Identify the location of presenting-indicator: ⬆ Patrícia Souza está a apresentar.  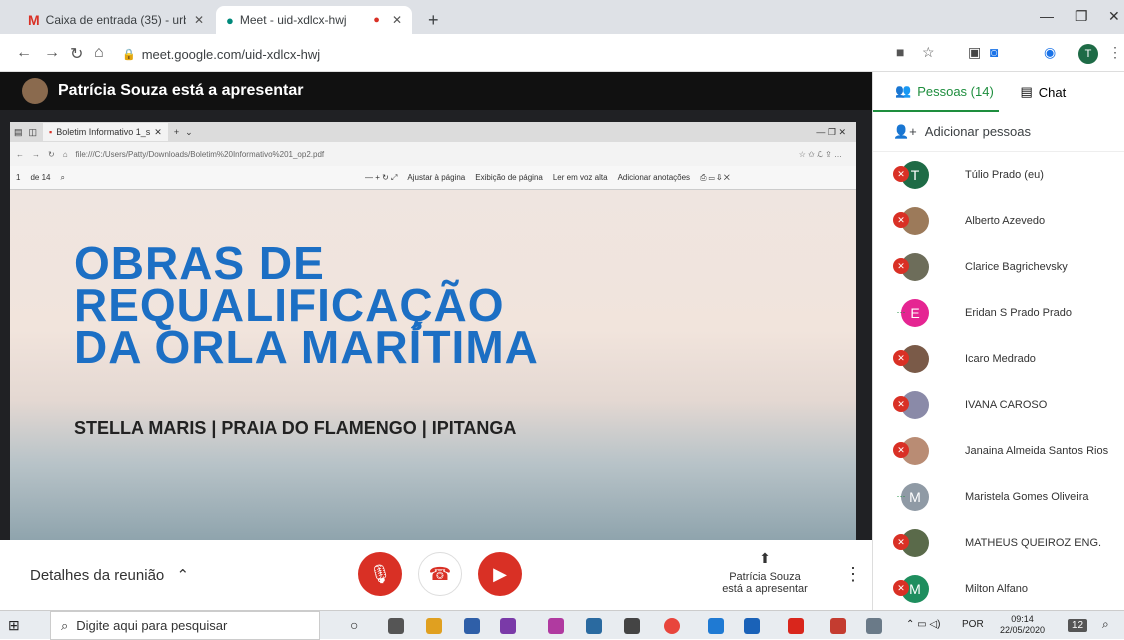
(765, 572).